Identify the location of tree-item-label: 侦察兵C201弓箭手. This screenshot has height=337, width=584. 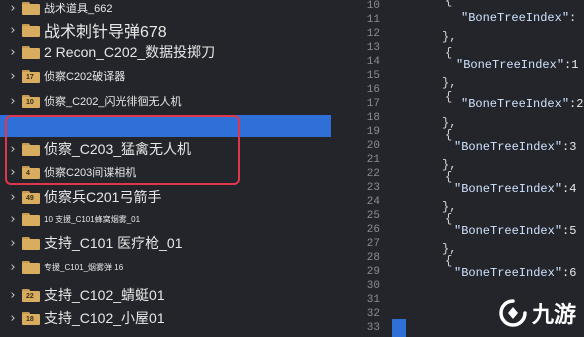
(103, 197).